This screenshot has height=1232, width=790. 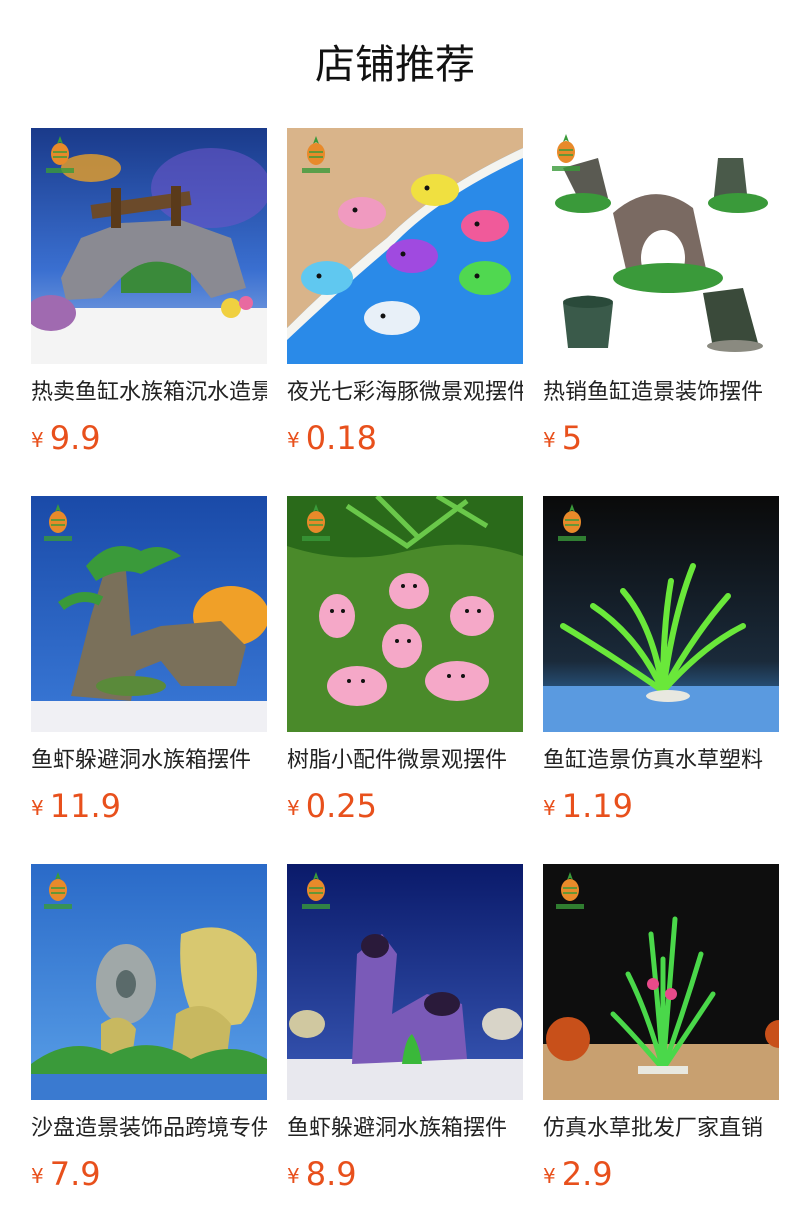 I want to click on price-amount: 0.18, so click(x=341, y=438).